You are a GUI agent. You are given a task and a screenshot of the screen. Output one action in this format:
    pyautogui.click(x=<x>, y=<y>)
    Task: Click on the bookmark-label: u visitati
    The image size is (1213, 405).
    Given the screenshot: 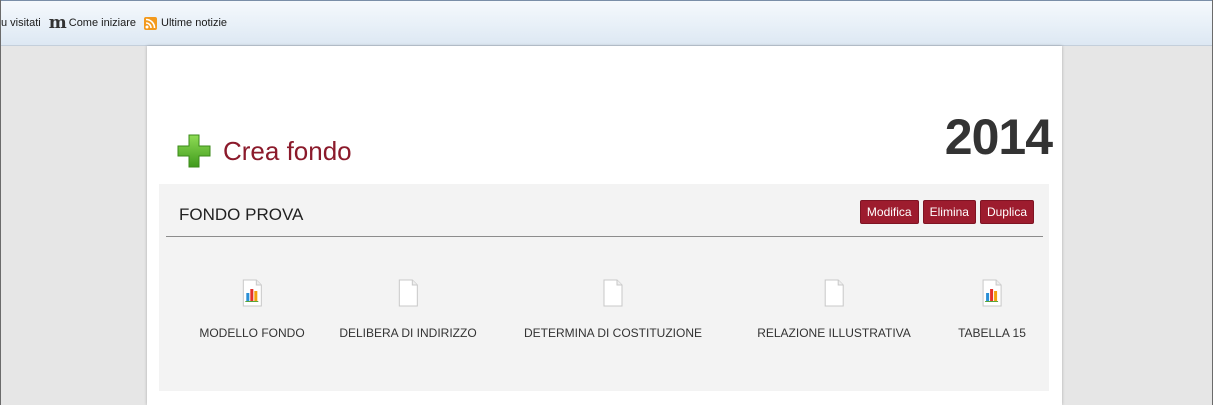 What is the action you would take?
    pyautogui.click(x=21, y=23)
    